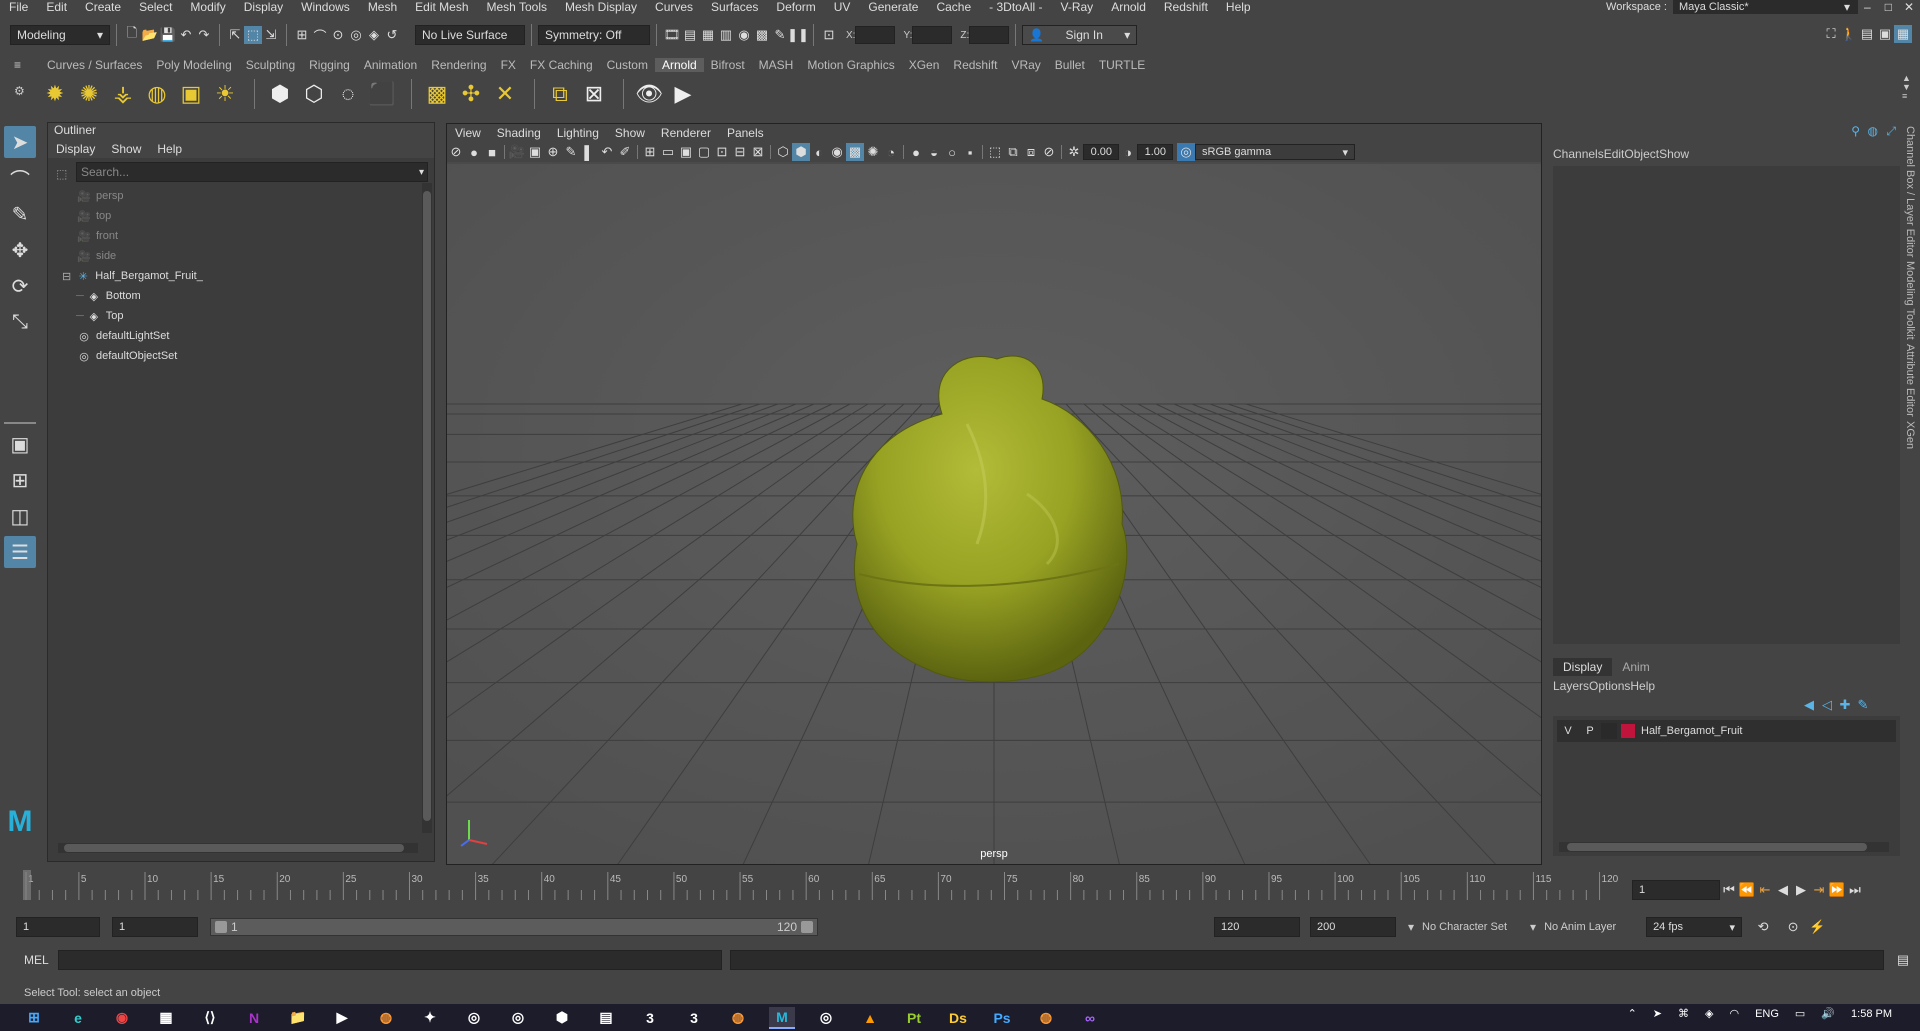  I want to click on undo-view-icon: ↶, so click(607, 152).